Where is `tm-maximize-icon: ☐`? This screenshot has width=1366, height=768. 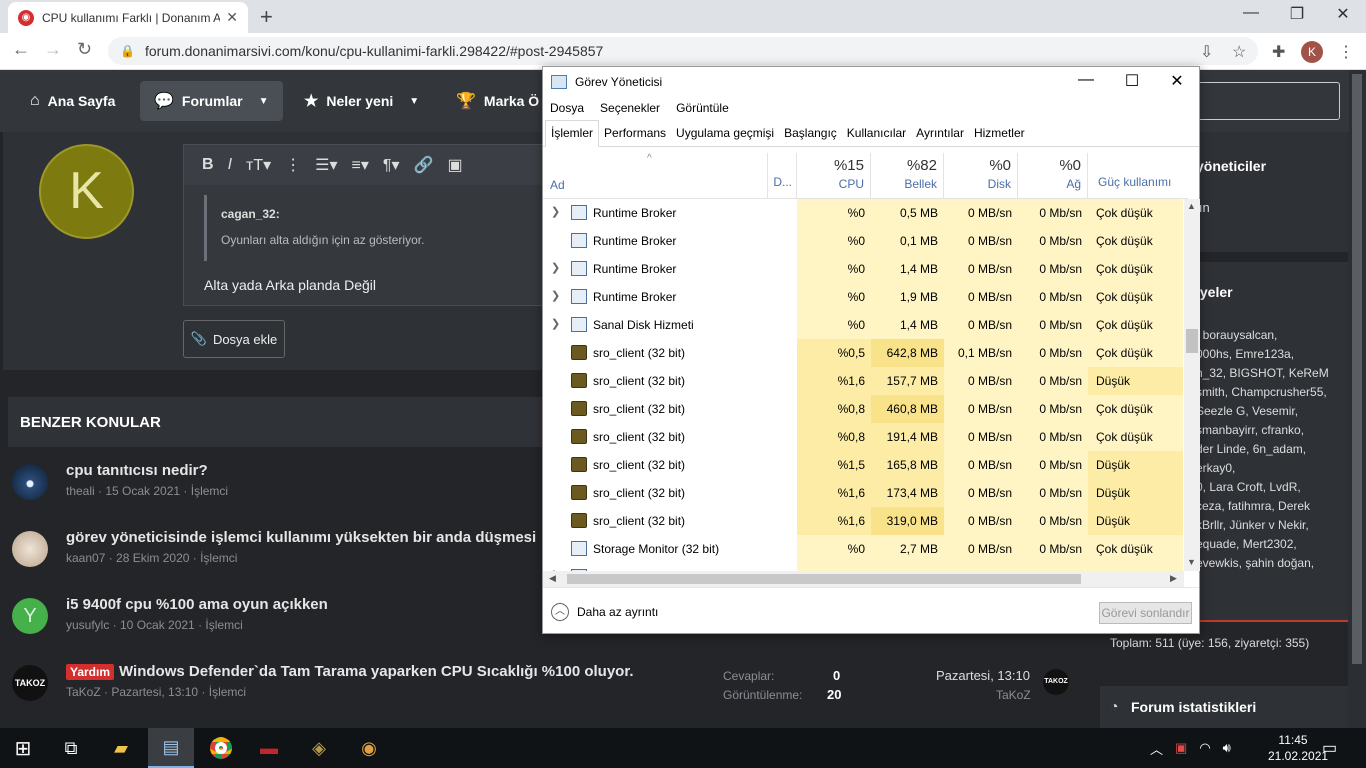 tm-maximize-icon: ☐ is located at coordinates (1132, 81).